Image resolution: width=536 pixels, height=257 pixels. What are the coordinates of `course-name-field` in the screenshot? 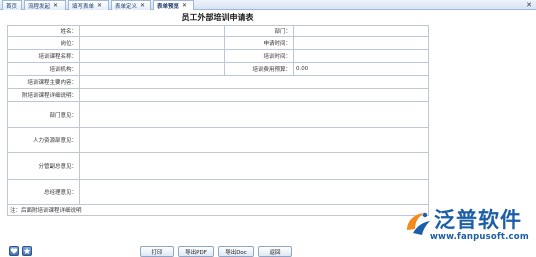 It's located at (152, 56).